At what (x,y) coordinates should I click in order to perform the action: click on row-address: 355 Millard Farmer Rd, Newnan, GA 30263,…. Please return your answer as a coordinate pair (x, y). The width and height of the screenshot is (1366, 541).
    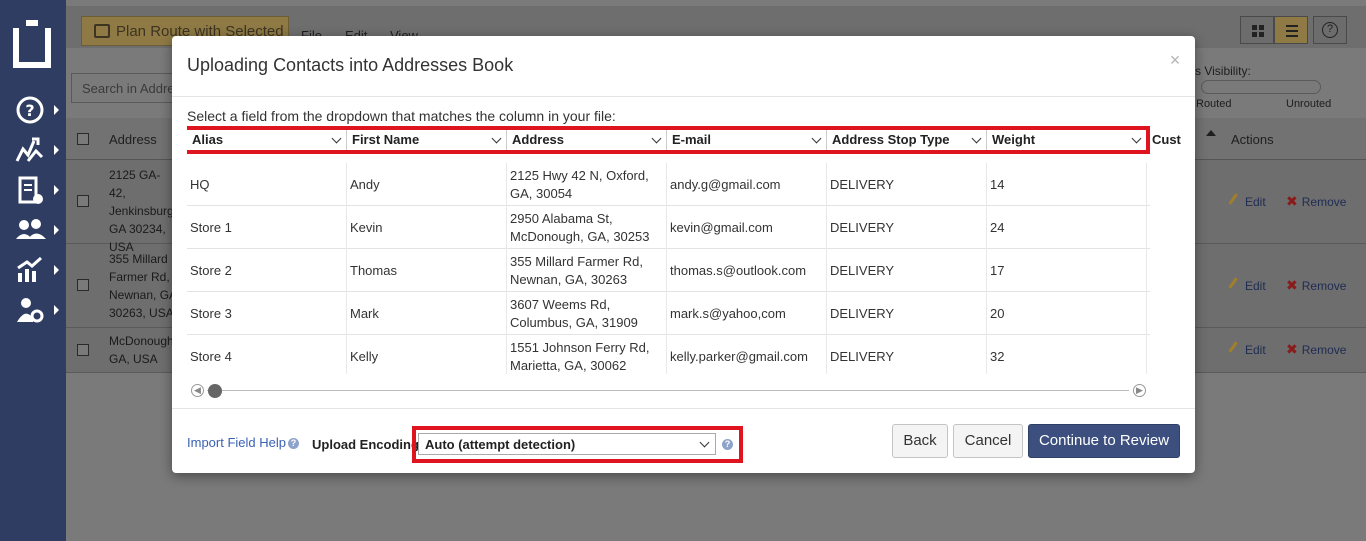
    Looking at the image, I should click on (143, 286).